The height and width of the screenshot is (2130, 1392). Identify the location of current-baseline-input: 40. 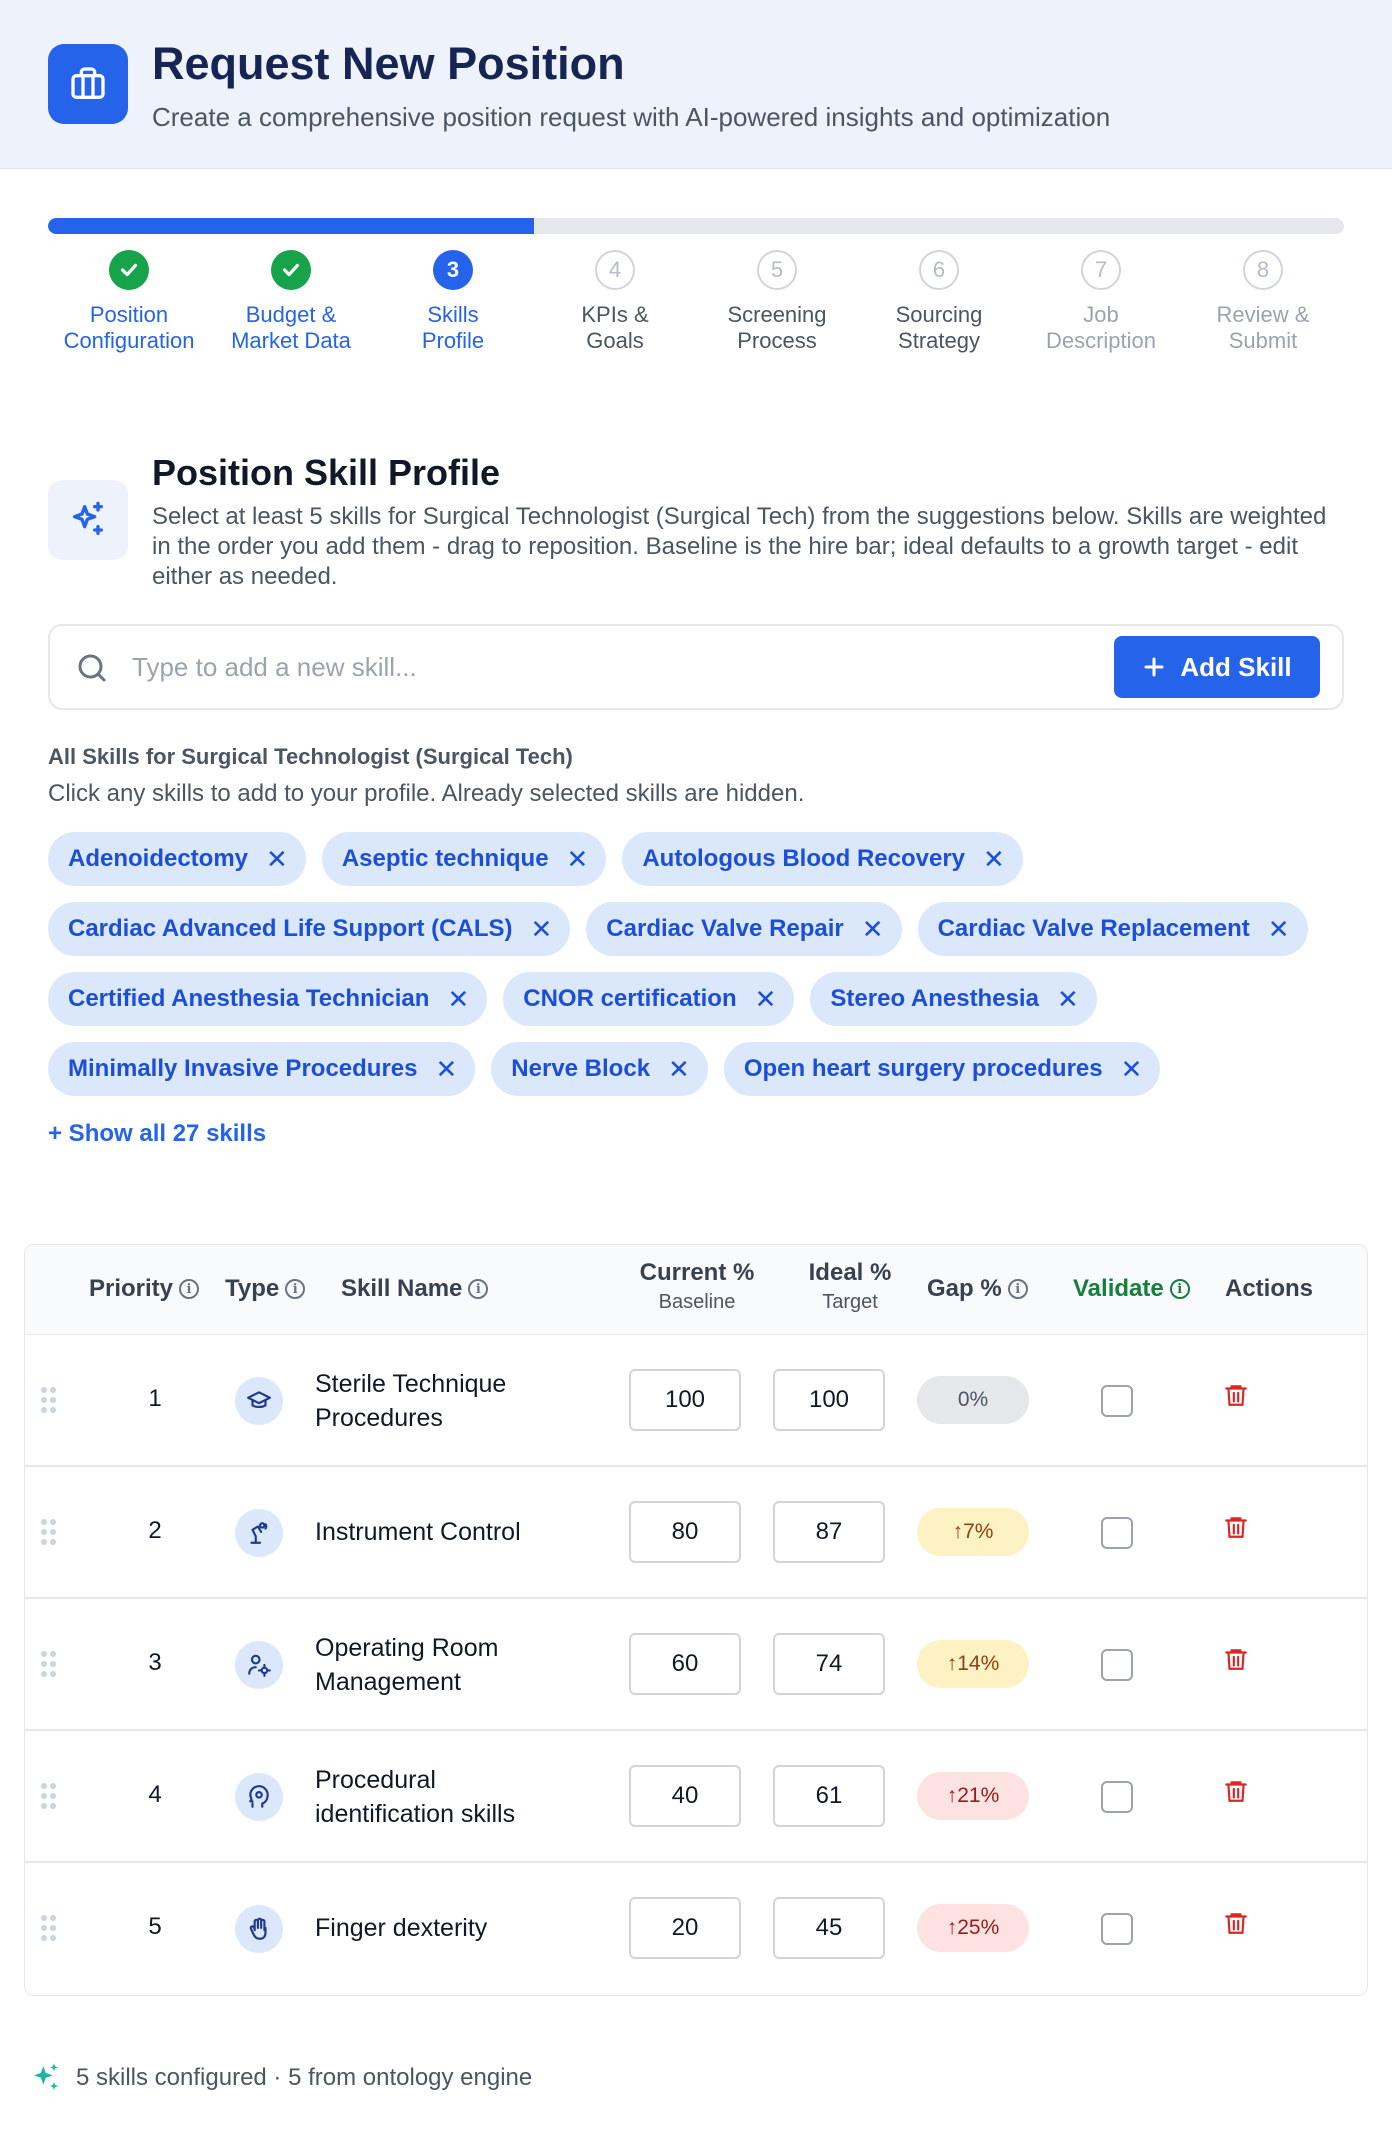
(685, 1796).